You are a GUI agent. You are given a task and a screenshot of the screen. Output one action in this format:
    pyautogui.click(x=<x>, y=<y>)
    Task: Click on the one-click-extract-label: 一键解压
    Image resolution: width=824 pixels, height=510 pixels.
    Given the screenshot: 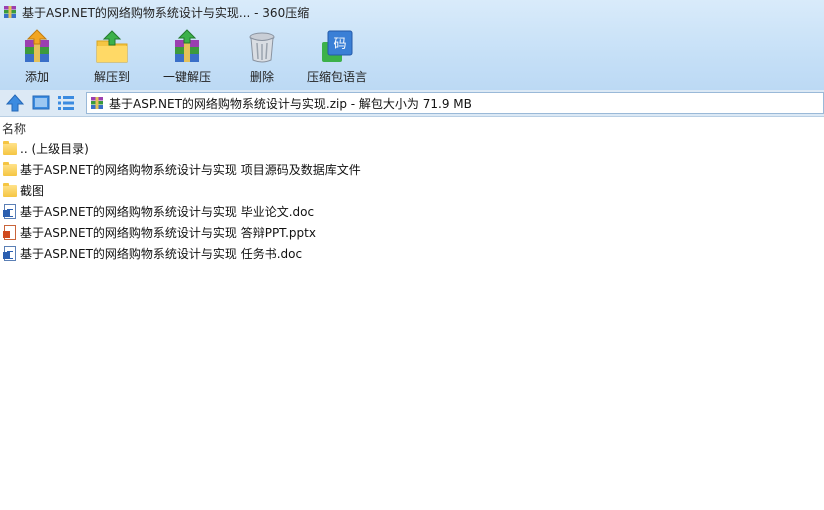 What is the action you would take?
    pyautogui.click(x=186, y=77)
    